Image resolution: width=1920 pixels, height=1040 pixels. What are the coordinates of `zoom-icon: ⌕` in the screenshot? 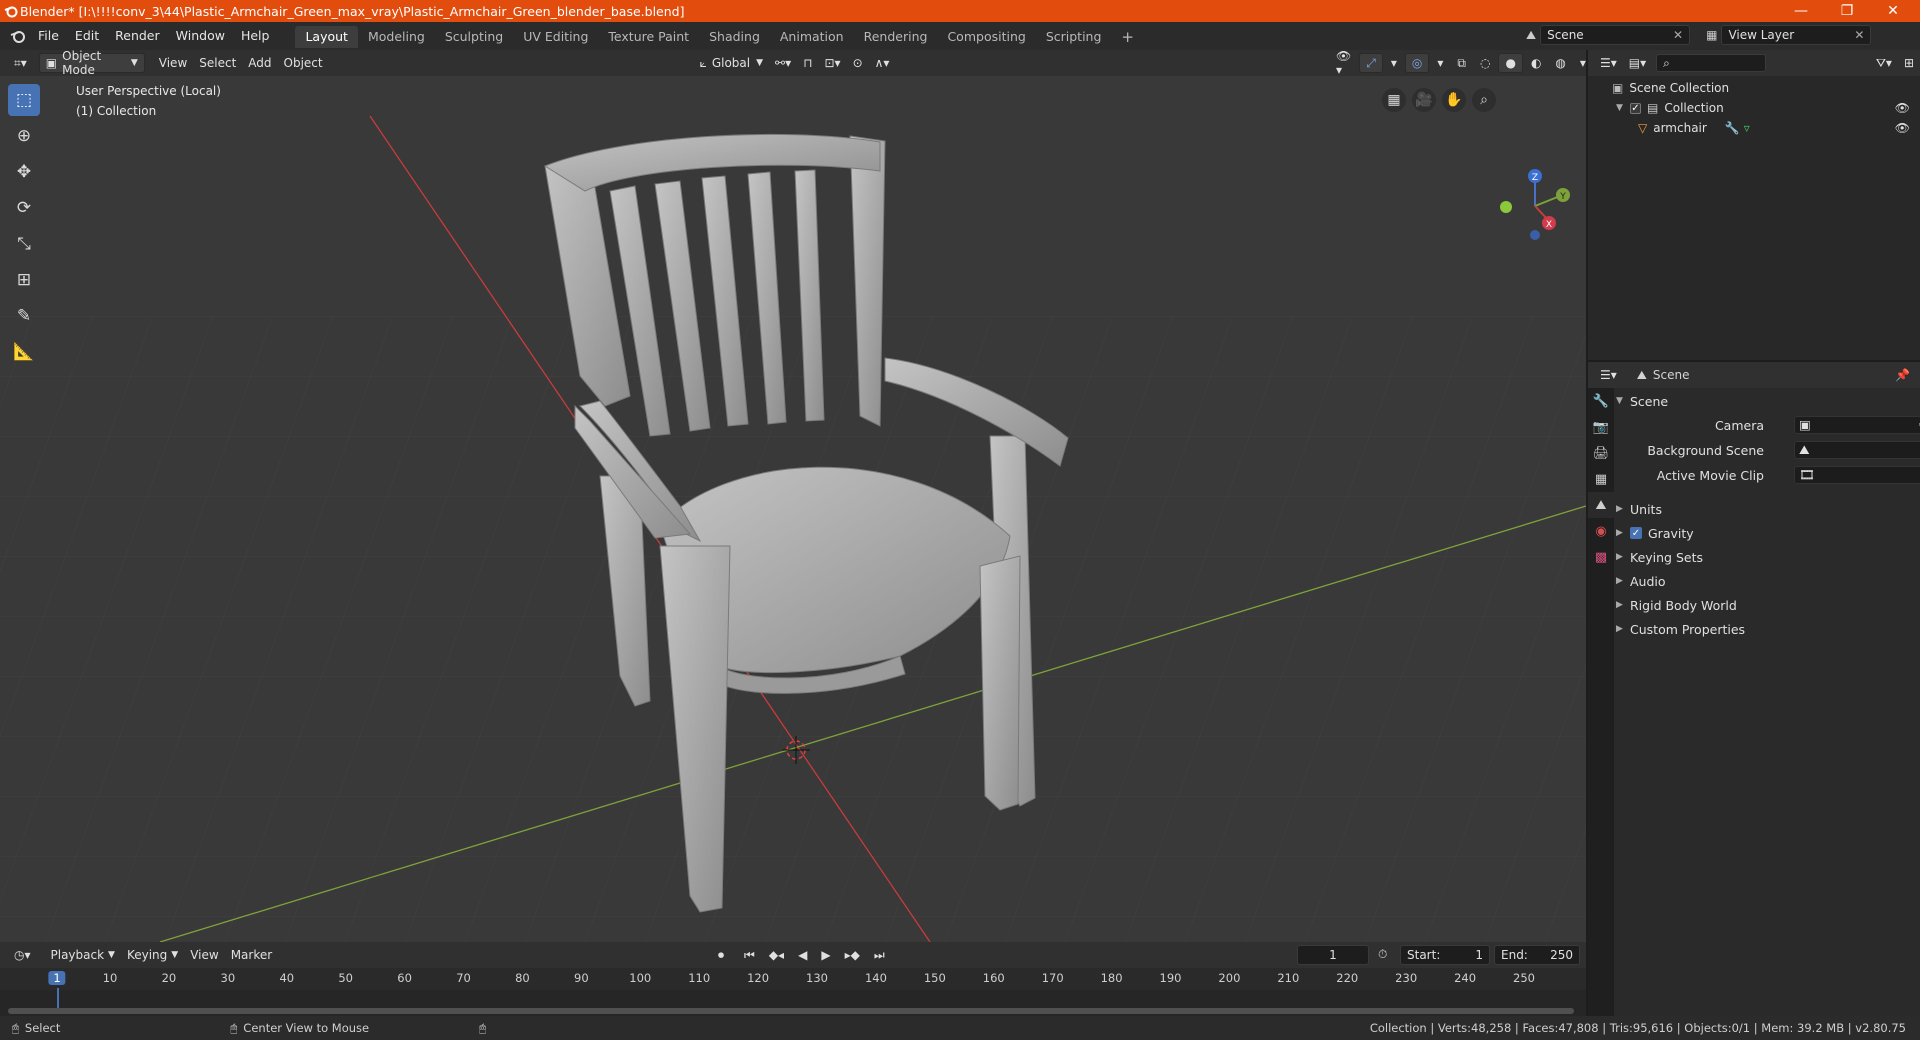 It's located at (1484, 100).